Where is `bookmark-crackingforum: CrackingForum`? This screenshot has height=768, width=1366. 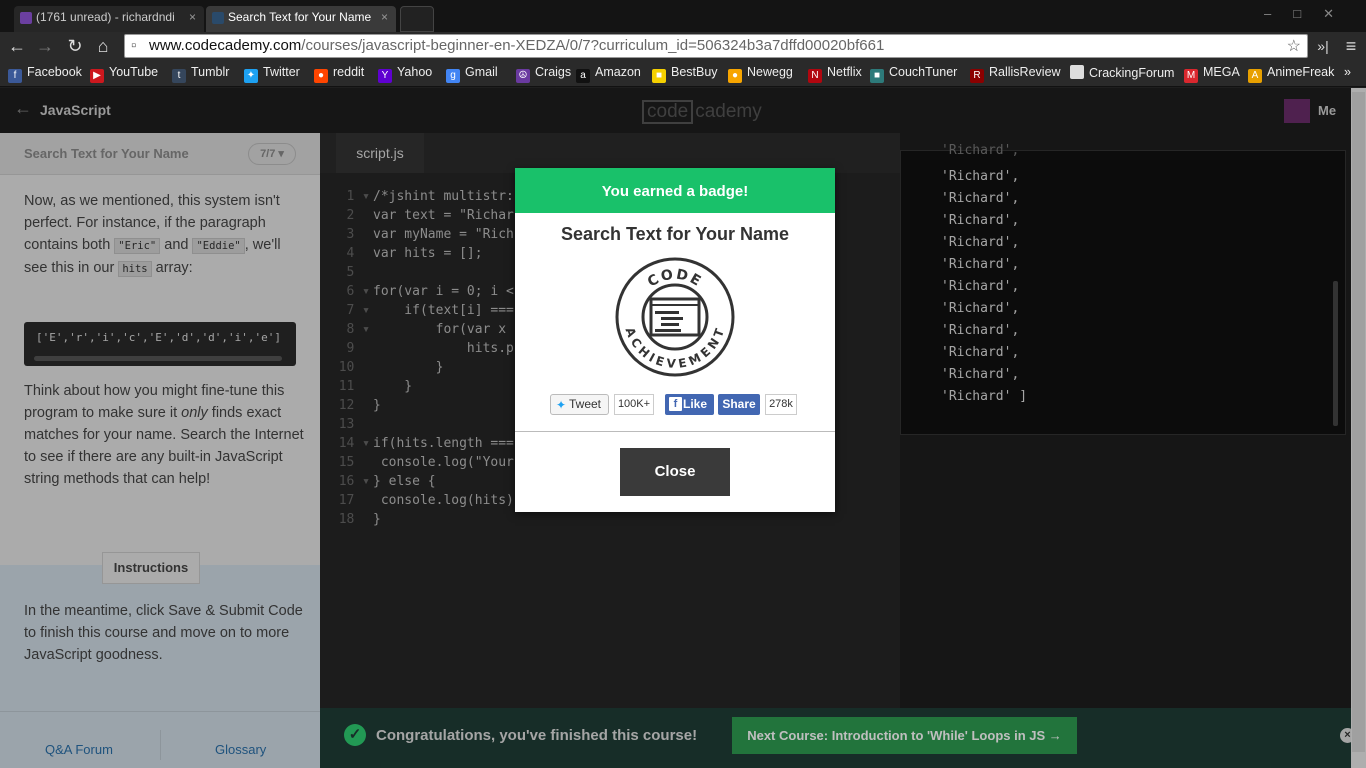 bookmark-crackingforum: CrackingForum is located at coordinates (1122, 72).